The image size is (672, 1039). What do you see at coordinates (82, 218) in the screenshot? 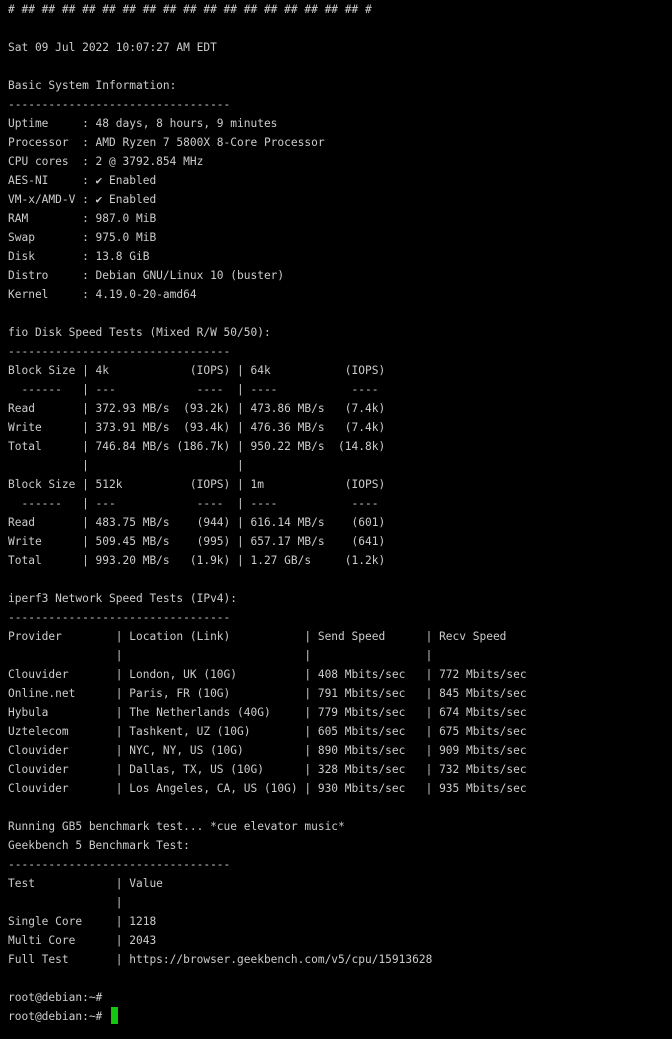
I see `sysinfo-ram: RAM : 987.0 MiB` at bounding box center [82, 218].